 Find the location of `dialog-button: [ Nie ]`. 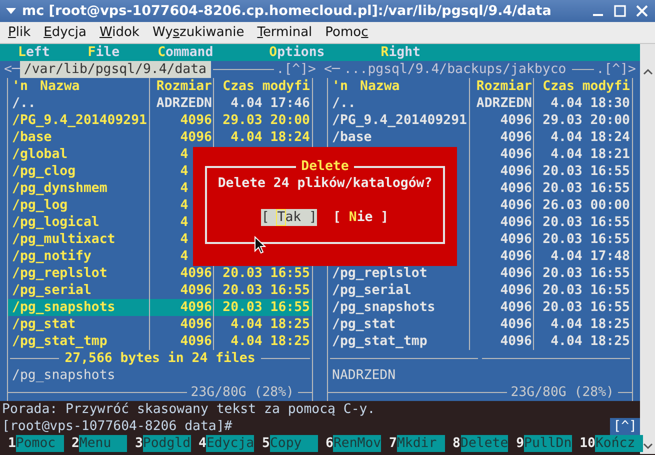

dialog-button: [ Nie ] is located at coordinates (361, 217).